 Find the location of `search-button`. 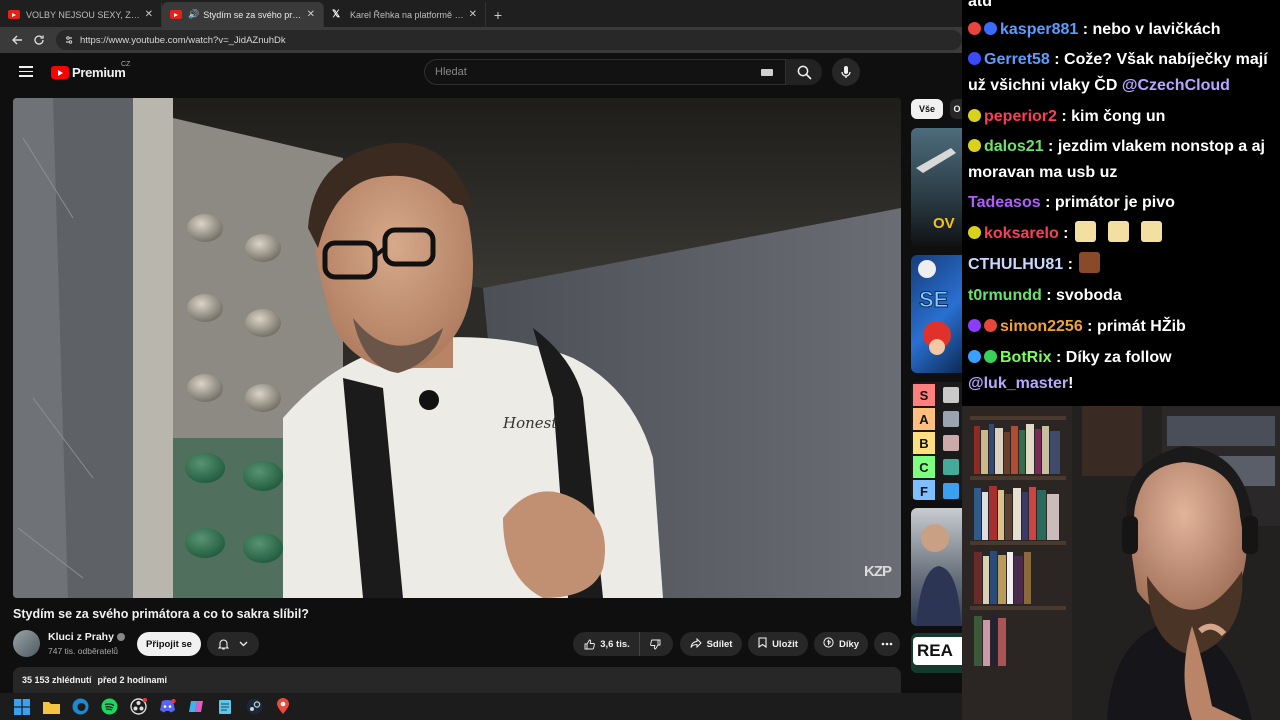

search-button is located at coordinates (804, 72).